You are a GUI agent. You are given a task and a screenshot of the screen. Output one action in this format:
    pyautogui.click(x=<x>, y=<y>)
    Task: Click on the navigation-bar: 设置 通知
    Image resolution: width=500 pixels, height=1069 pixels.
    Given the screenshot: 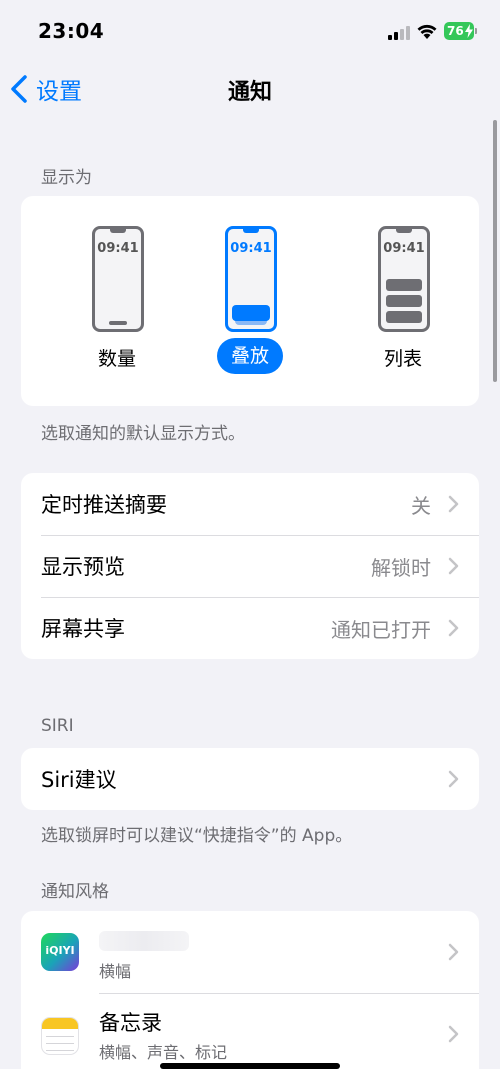 What is the action you would take?
    pyautogui.click(x=250, y=89)
    